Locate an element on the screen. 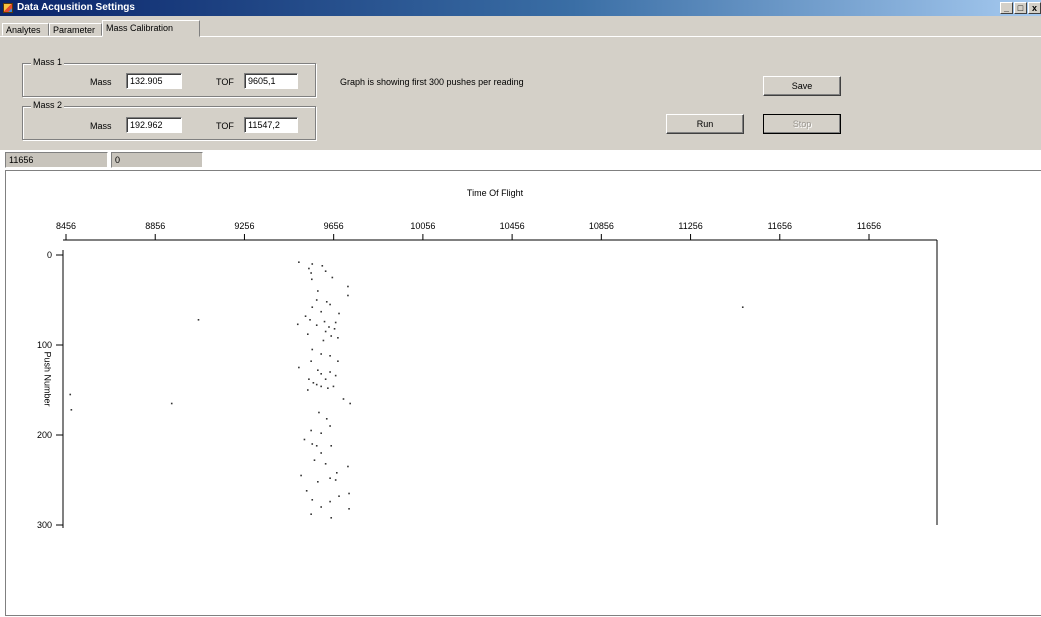 The height and width of the screenshot is (617, 1041). x-tick-label: 10456 is located at coordinates (512, 226).